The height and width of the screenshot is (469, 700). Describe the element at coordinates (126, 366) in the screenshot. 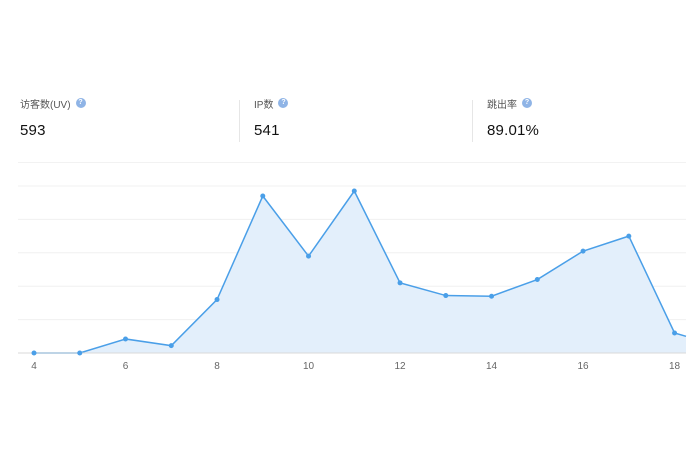

I see `x-tick-label: 6` at that location.